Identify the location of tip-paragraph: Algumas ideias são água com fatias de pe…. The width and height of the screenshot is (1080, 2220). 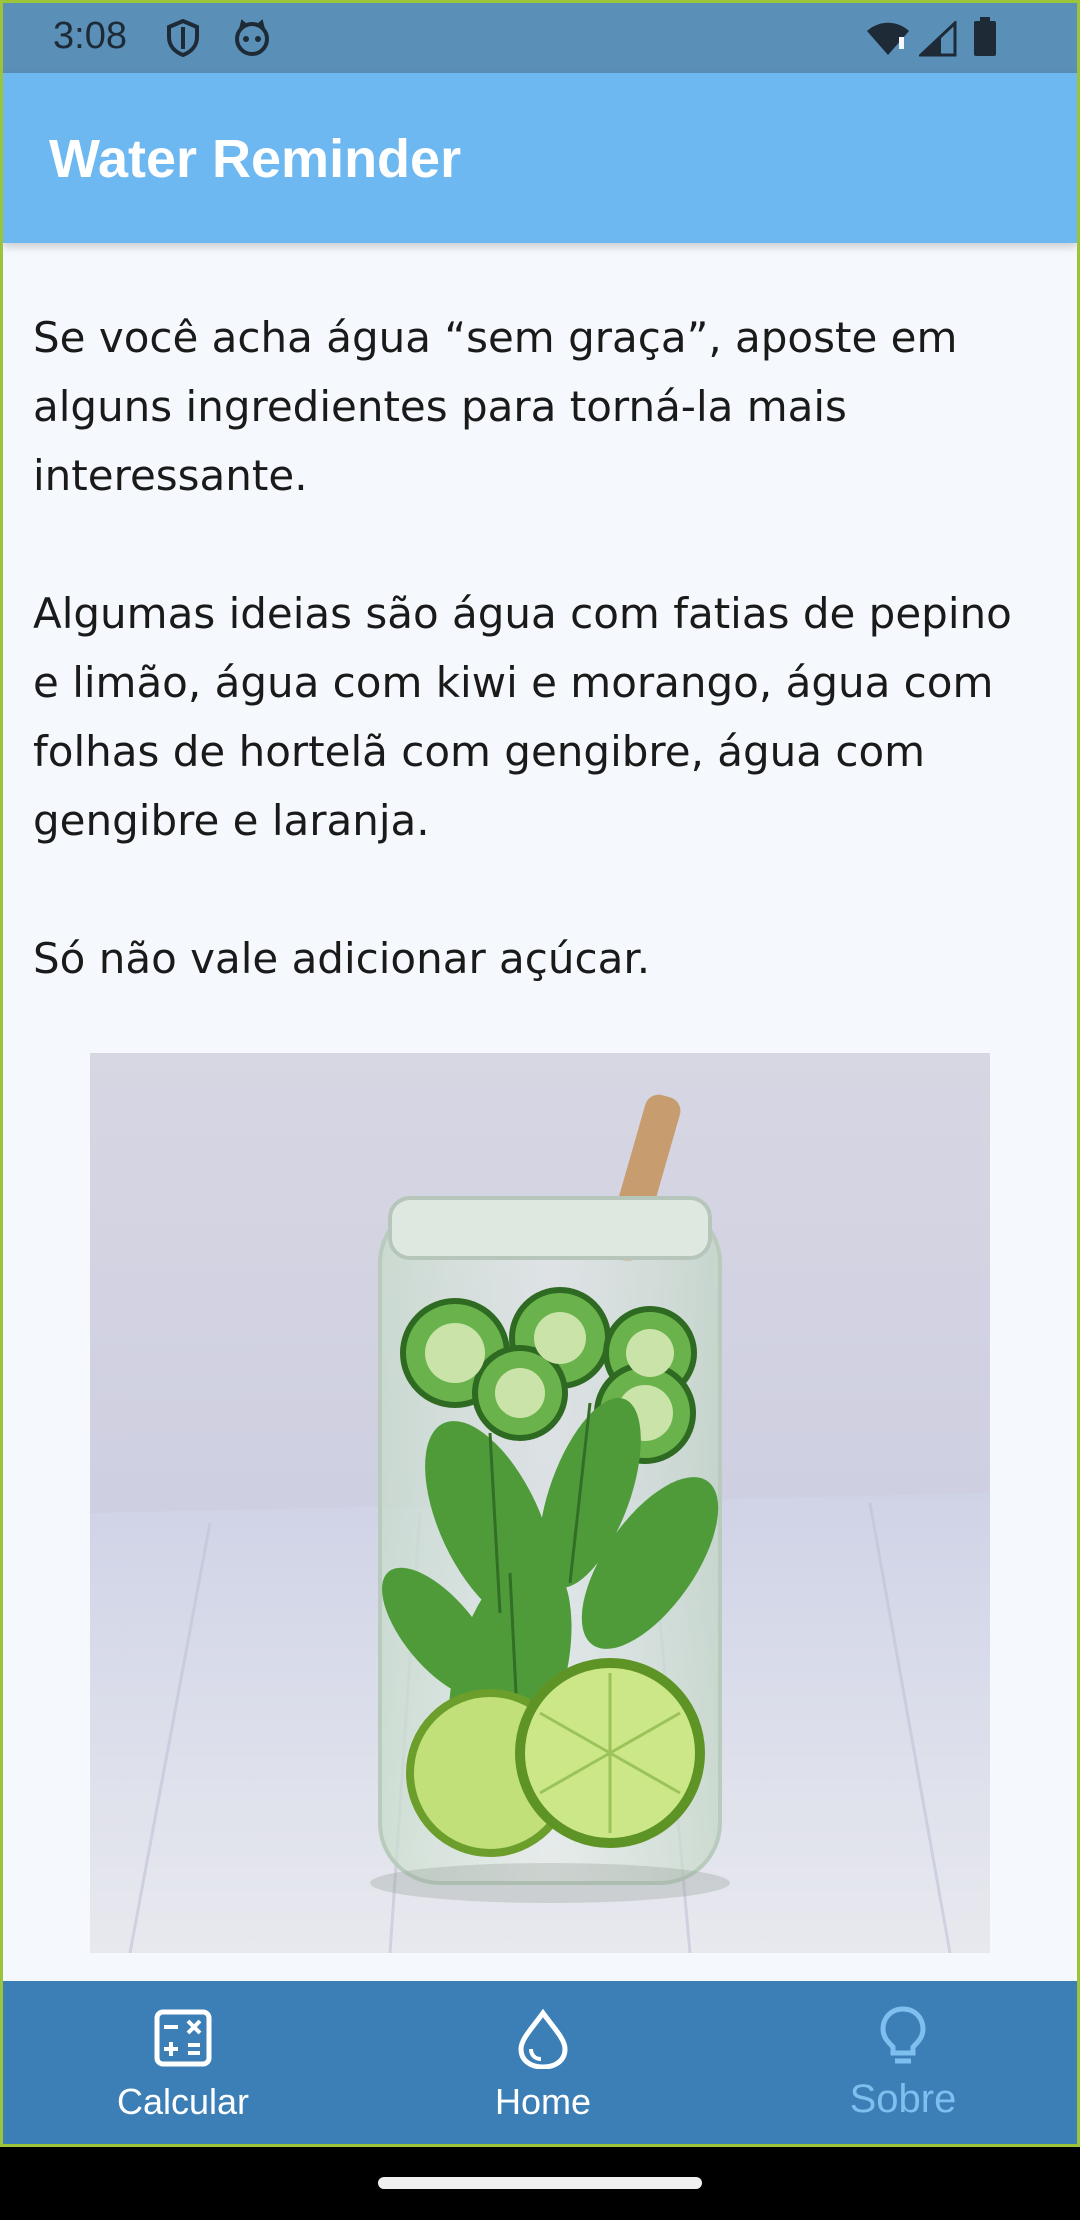
(522, 717).